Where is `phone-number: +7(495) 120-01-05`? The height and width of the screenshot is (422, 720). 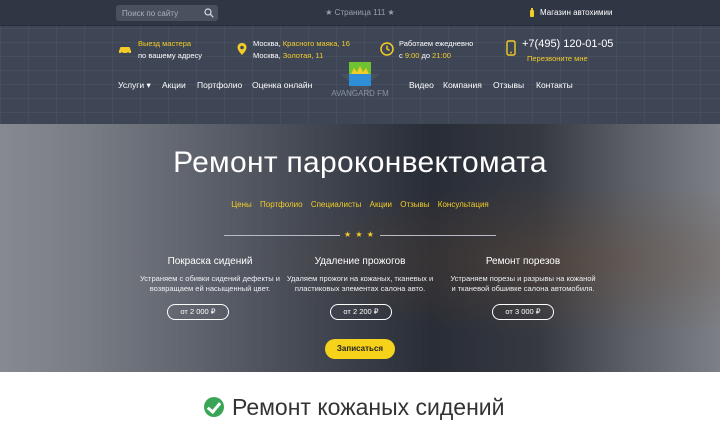
phone-number: +7(495) 120-01-05 is located at coordinates (567, 44).